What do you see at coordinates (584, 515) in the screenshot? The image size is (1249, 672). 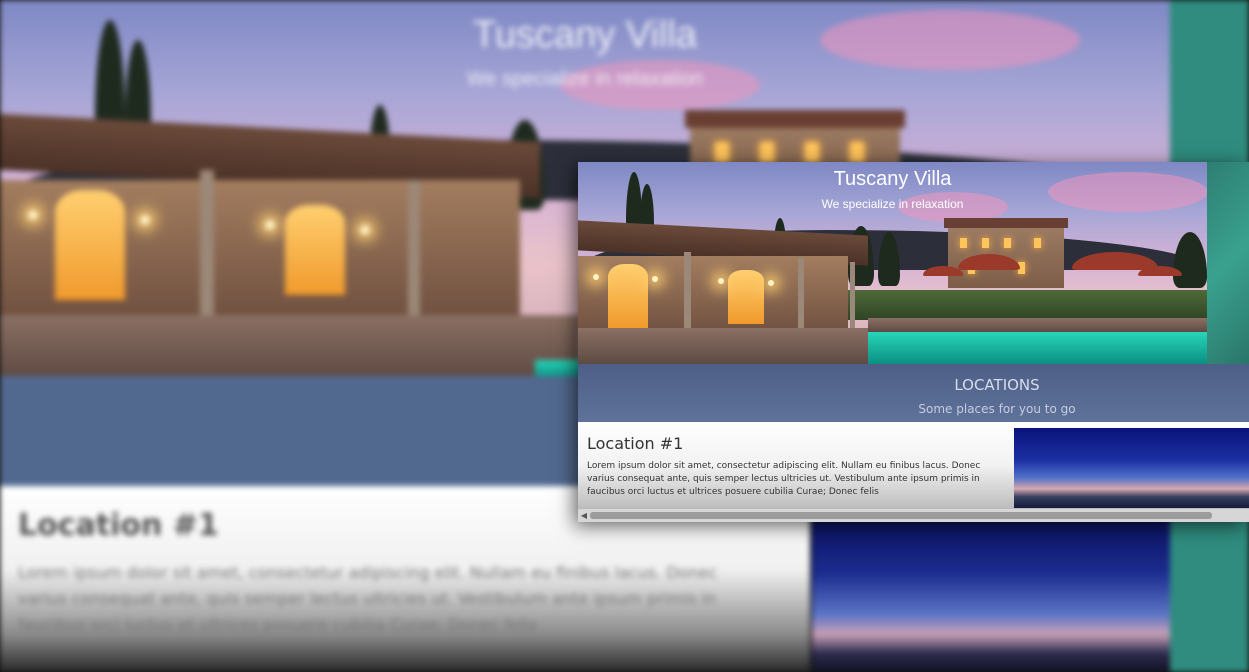 I see `scroll-left-icon: ◀` at bounding box center [584, 515].